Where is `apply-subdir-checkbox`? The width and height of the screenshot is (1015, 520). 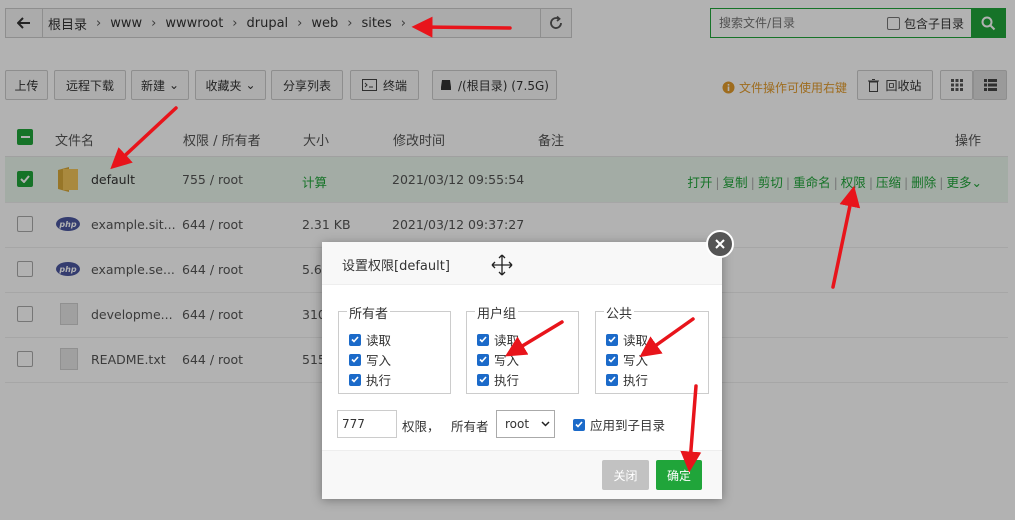 apply-subdir-checkbox is located at coordinates (579, 424).